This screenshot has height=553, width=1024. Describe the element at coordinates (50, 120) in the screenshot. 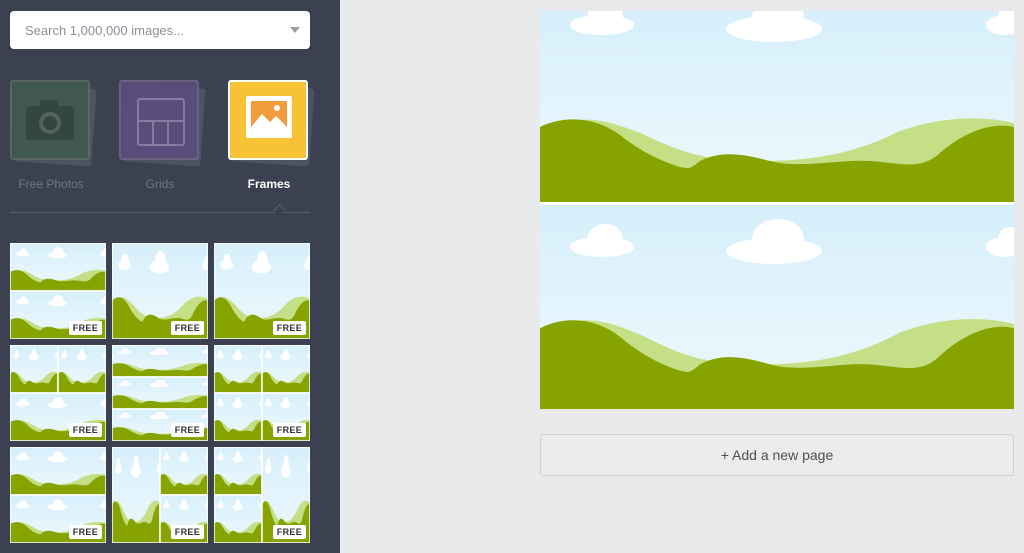

I see `camera-icon` at that location.